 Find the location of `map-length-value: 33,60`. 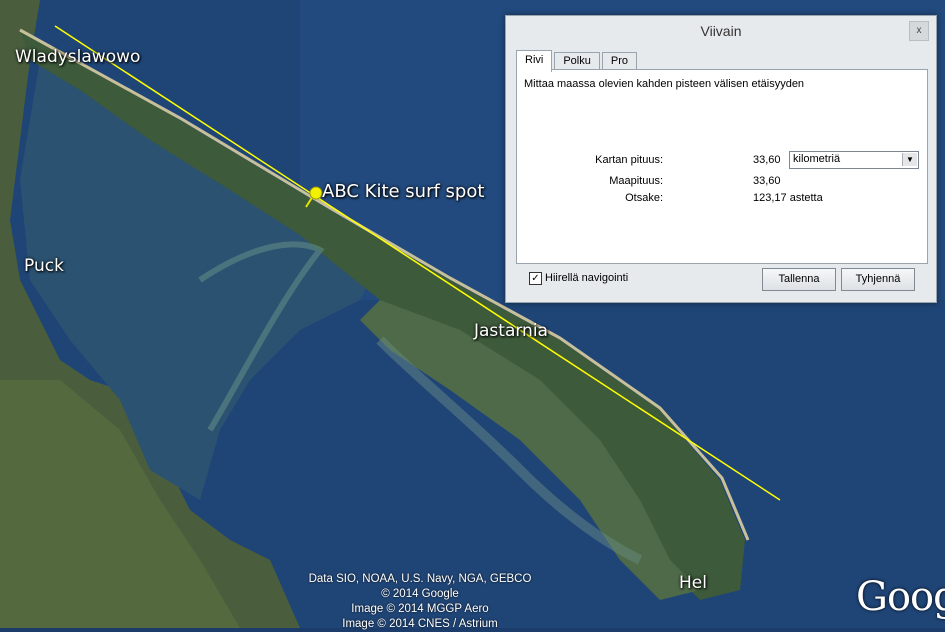

map-length-value: 33,60 is located at coordinates (767, 160).